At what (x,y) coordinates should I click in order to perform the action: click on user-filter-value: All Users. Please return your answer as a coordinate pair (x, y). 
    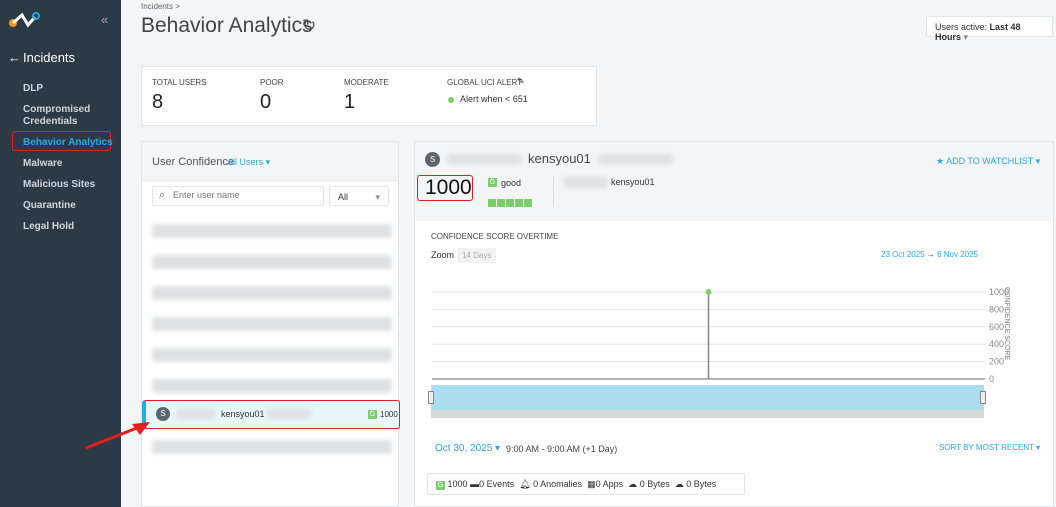
    Looking at the image, I should click on (245, 162).